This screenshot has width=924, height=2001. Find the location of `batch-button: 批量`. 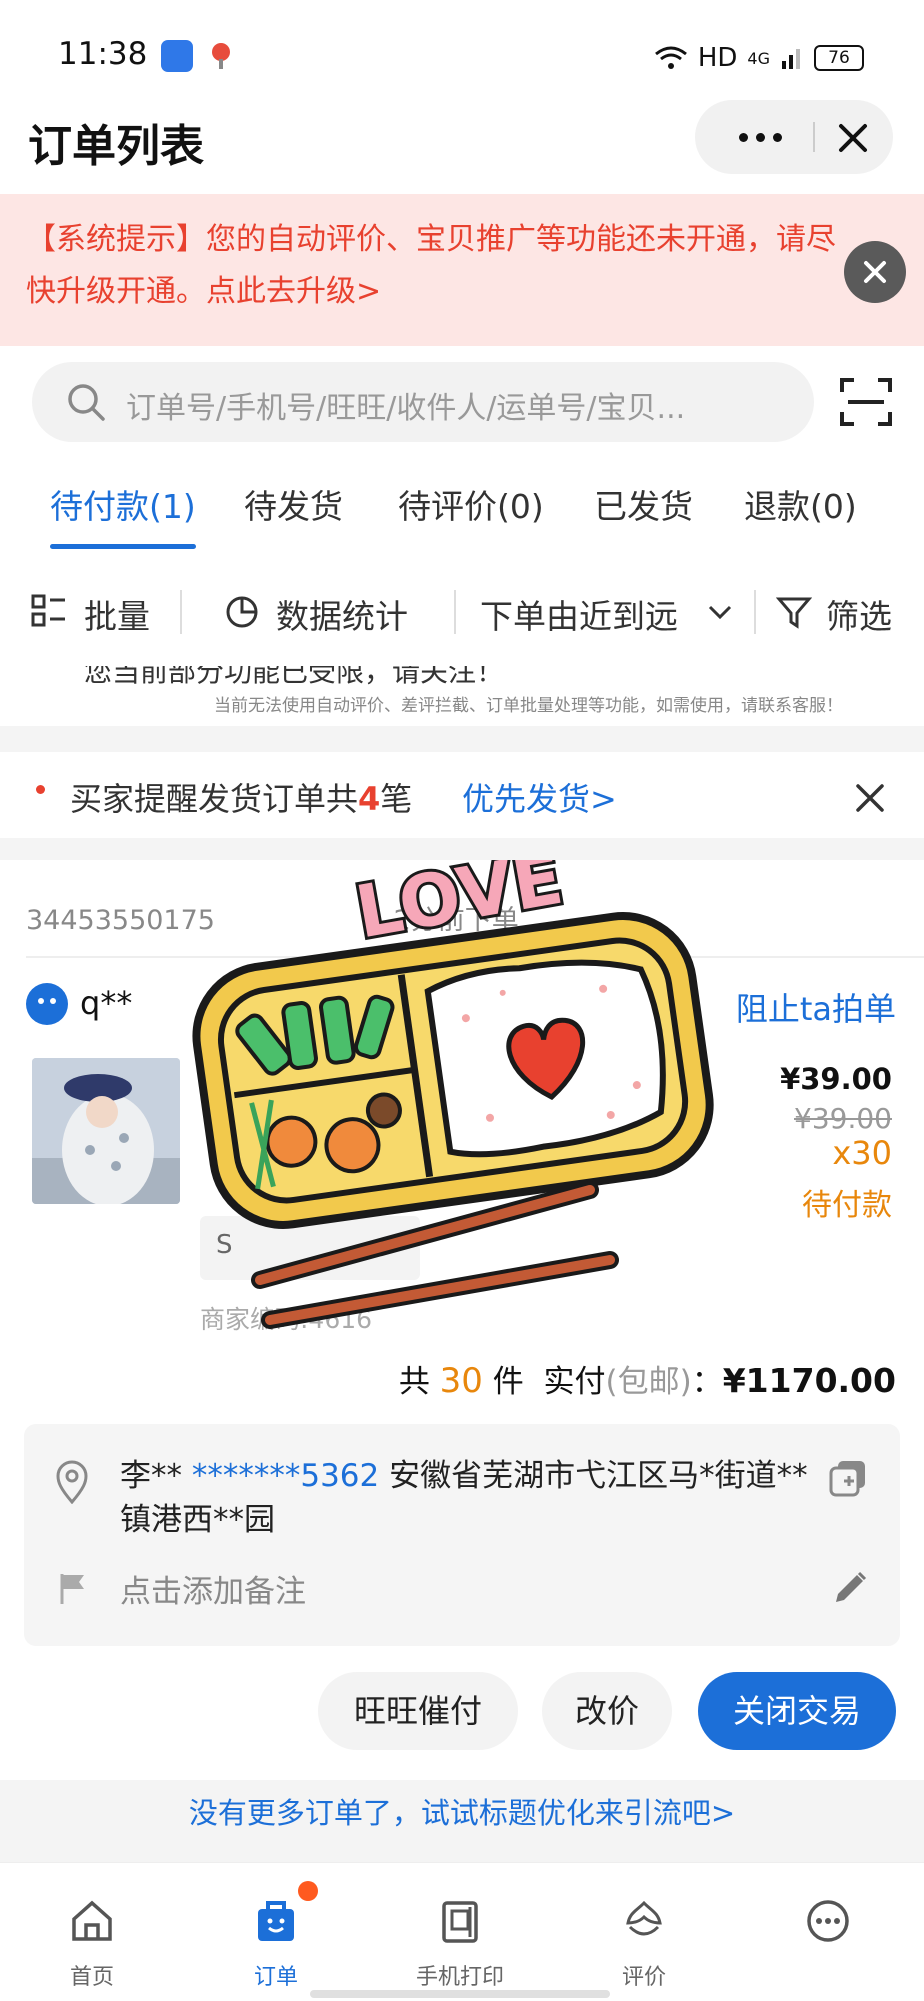

batch-button: 批量 is located at coordinates (117, 614).